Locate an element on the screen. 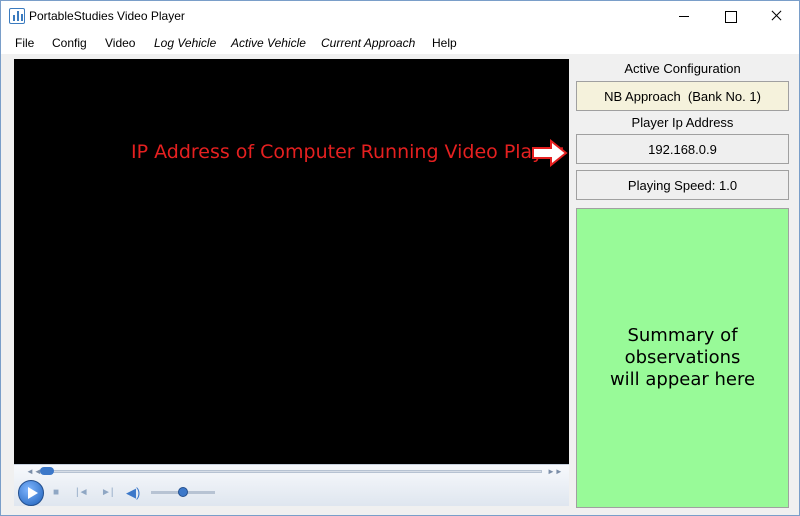 Image resolution: width=800 pixels, height=516 pixels. playing-speed-box: Playing Speed: 1.0 is located at coordinates (682, 185).